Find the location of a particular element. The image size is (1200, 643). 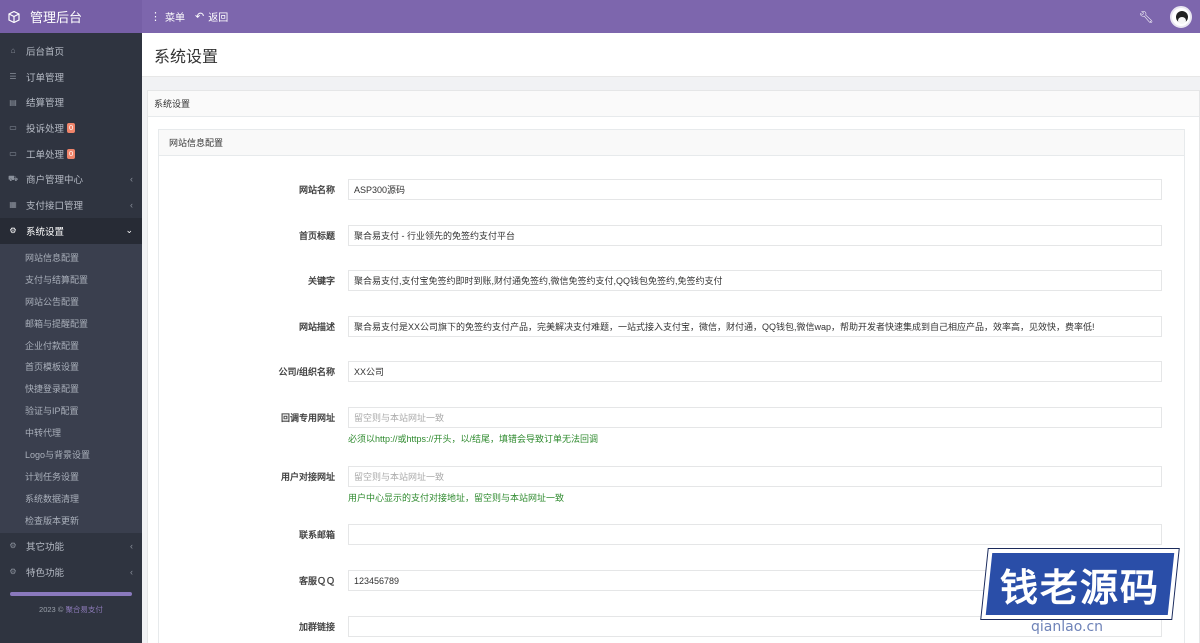

sidebar-item-orders: ☰ 订单管理 is located at coordinates (71, 77).